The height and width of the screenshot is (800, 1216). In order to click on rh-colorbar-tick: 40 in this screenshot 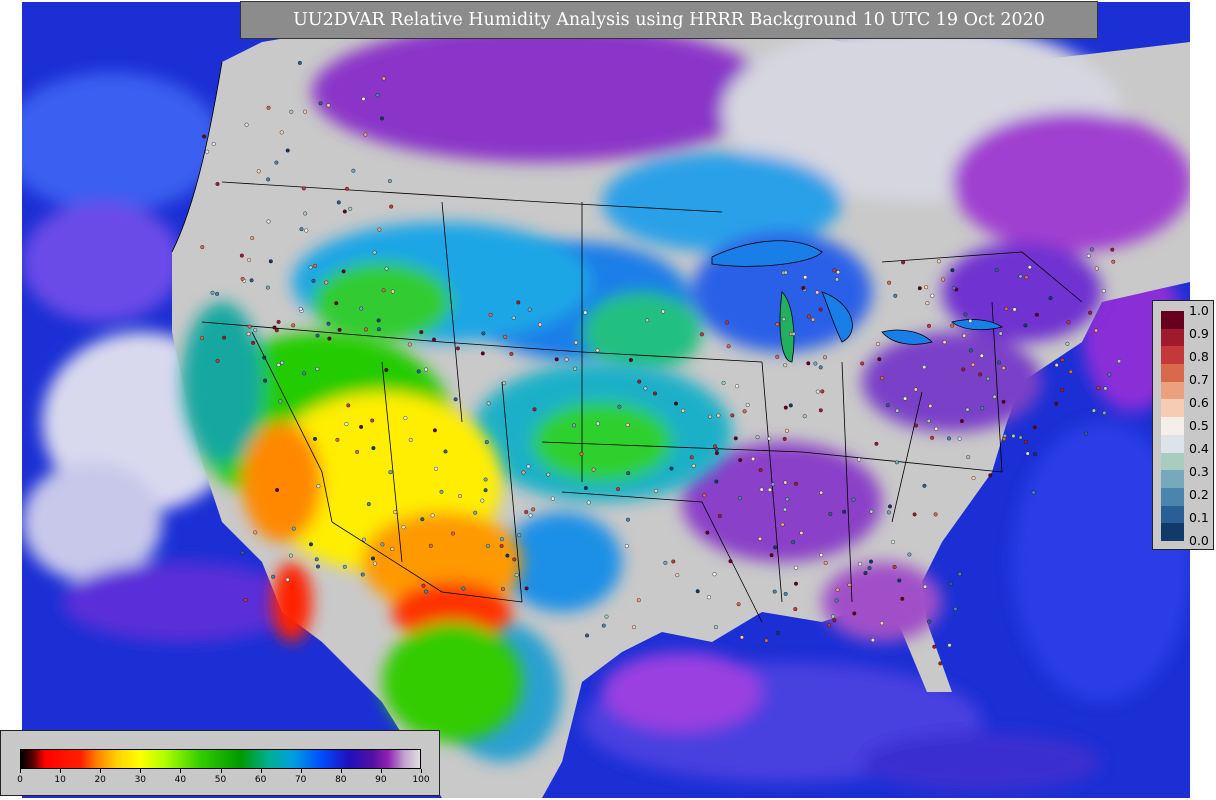, I will do `click(180, 780)`.